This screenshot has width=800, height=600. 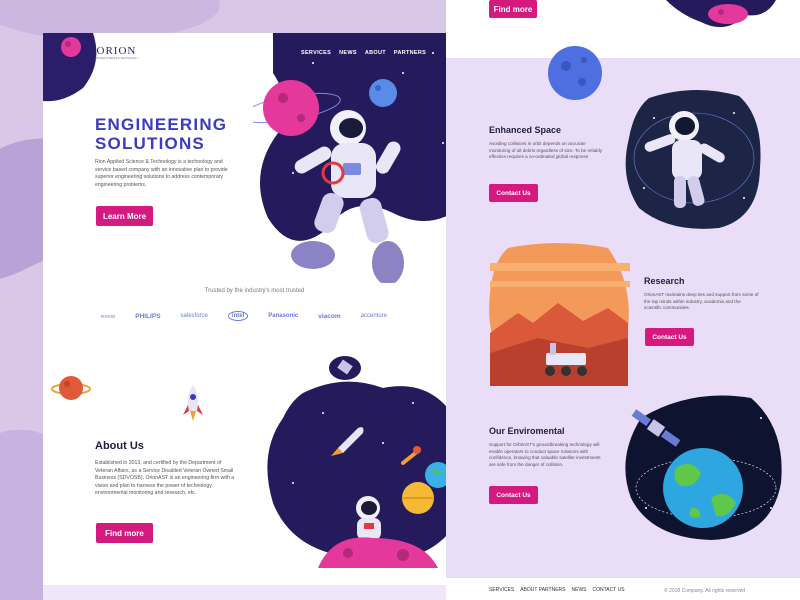 What do you see at coordinates (150, 143) in the screenshot?
I see `hero-title-line2: SOLUTIONS` at bounding box center [150, 143].